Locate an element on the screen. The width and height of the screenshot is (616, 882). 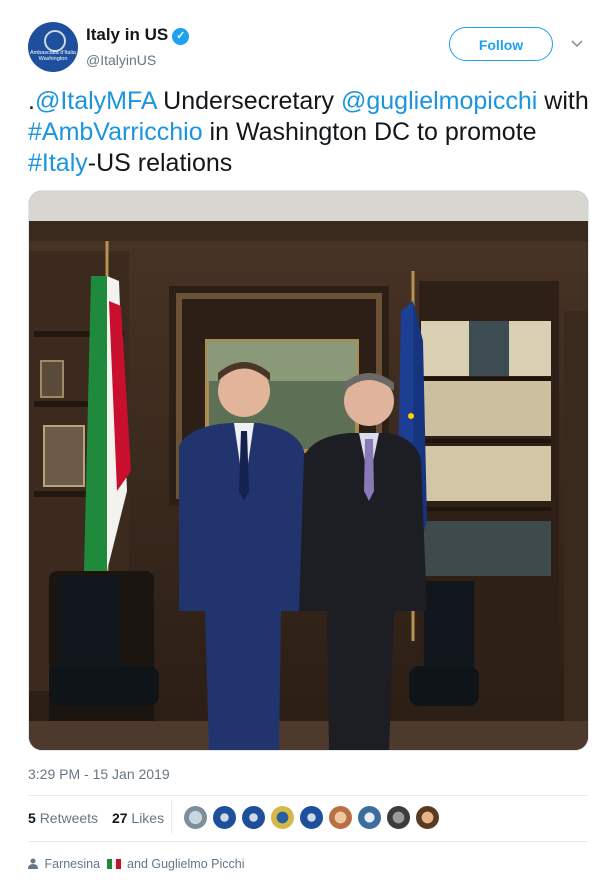
retweets-label: Retweets is located at coordinates (69, 818).